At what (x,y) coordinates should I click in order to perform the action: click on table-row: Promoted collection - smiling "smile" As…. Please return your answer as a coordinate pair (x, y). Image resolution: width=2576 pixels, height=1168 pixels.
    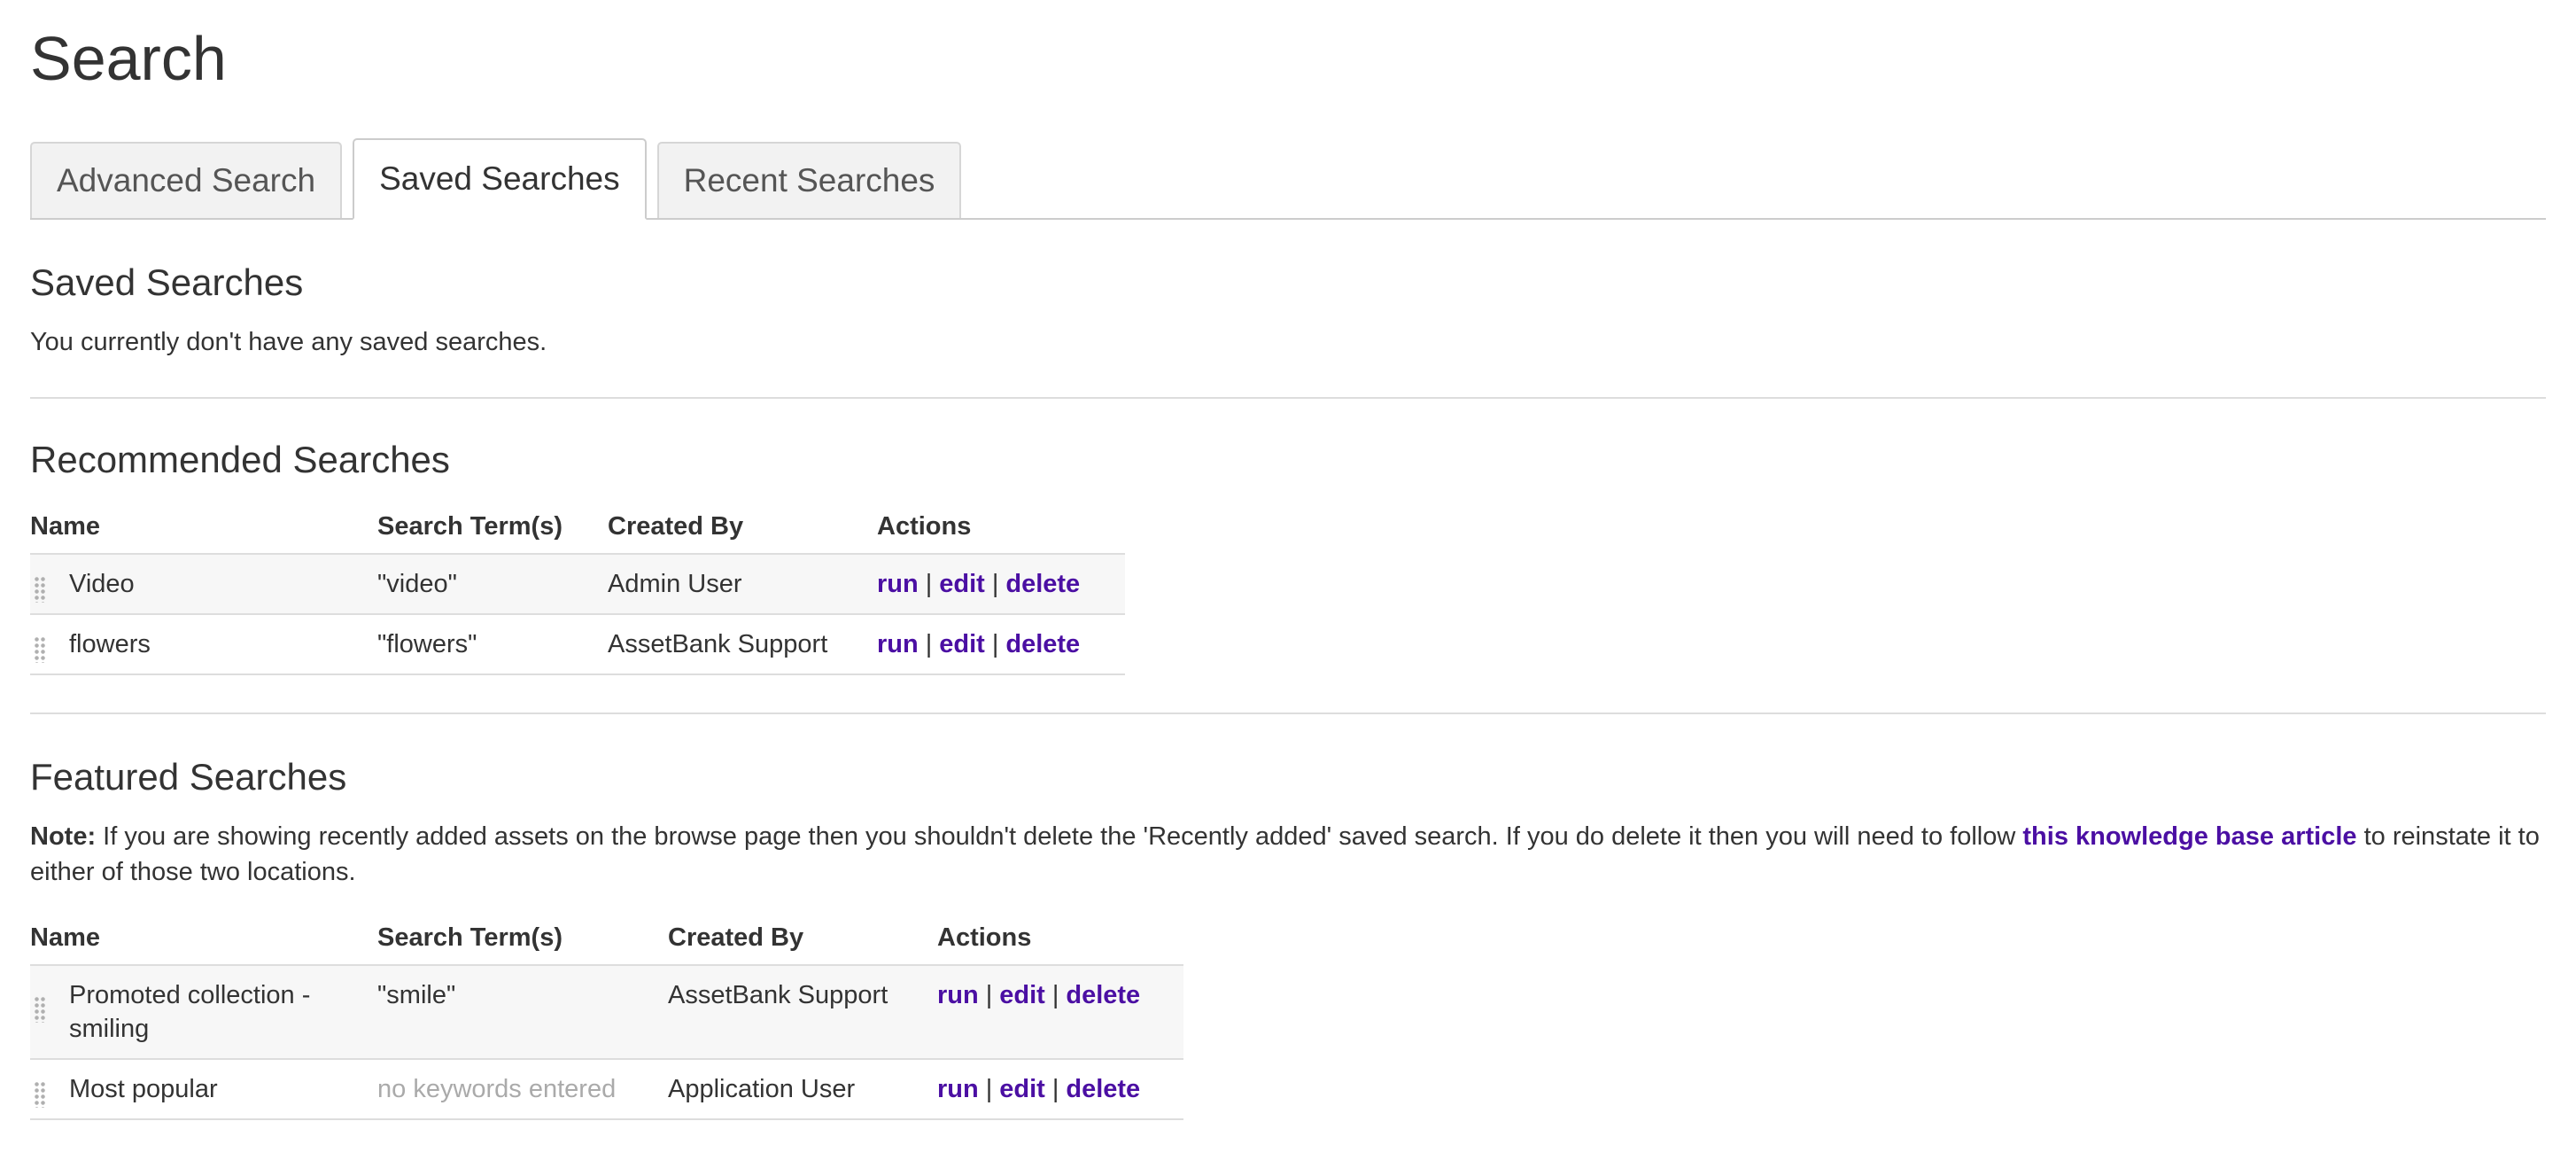
    Looking at the image, I should click on (606, 1012).